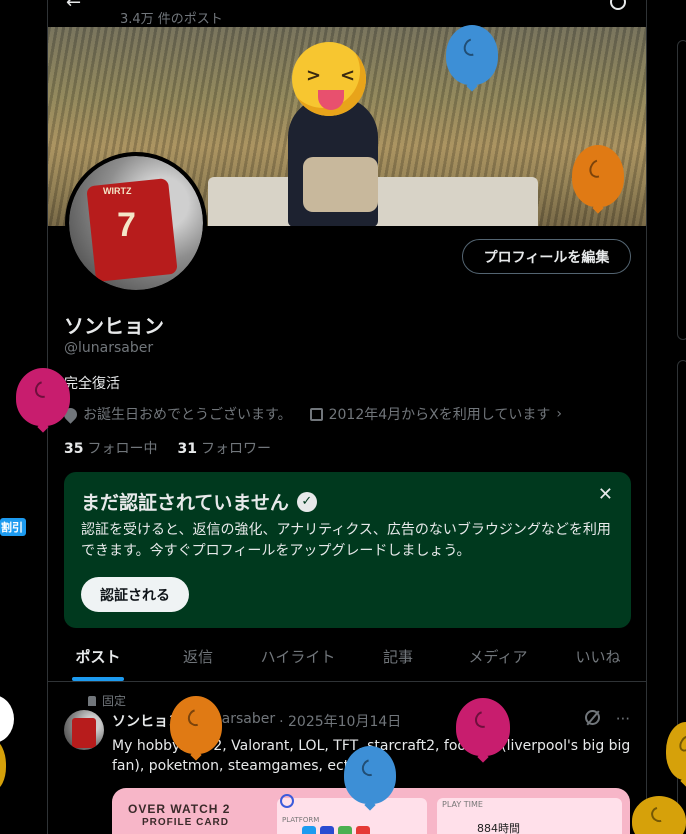  I want to click on xbox-icon, so click(345, 830).